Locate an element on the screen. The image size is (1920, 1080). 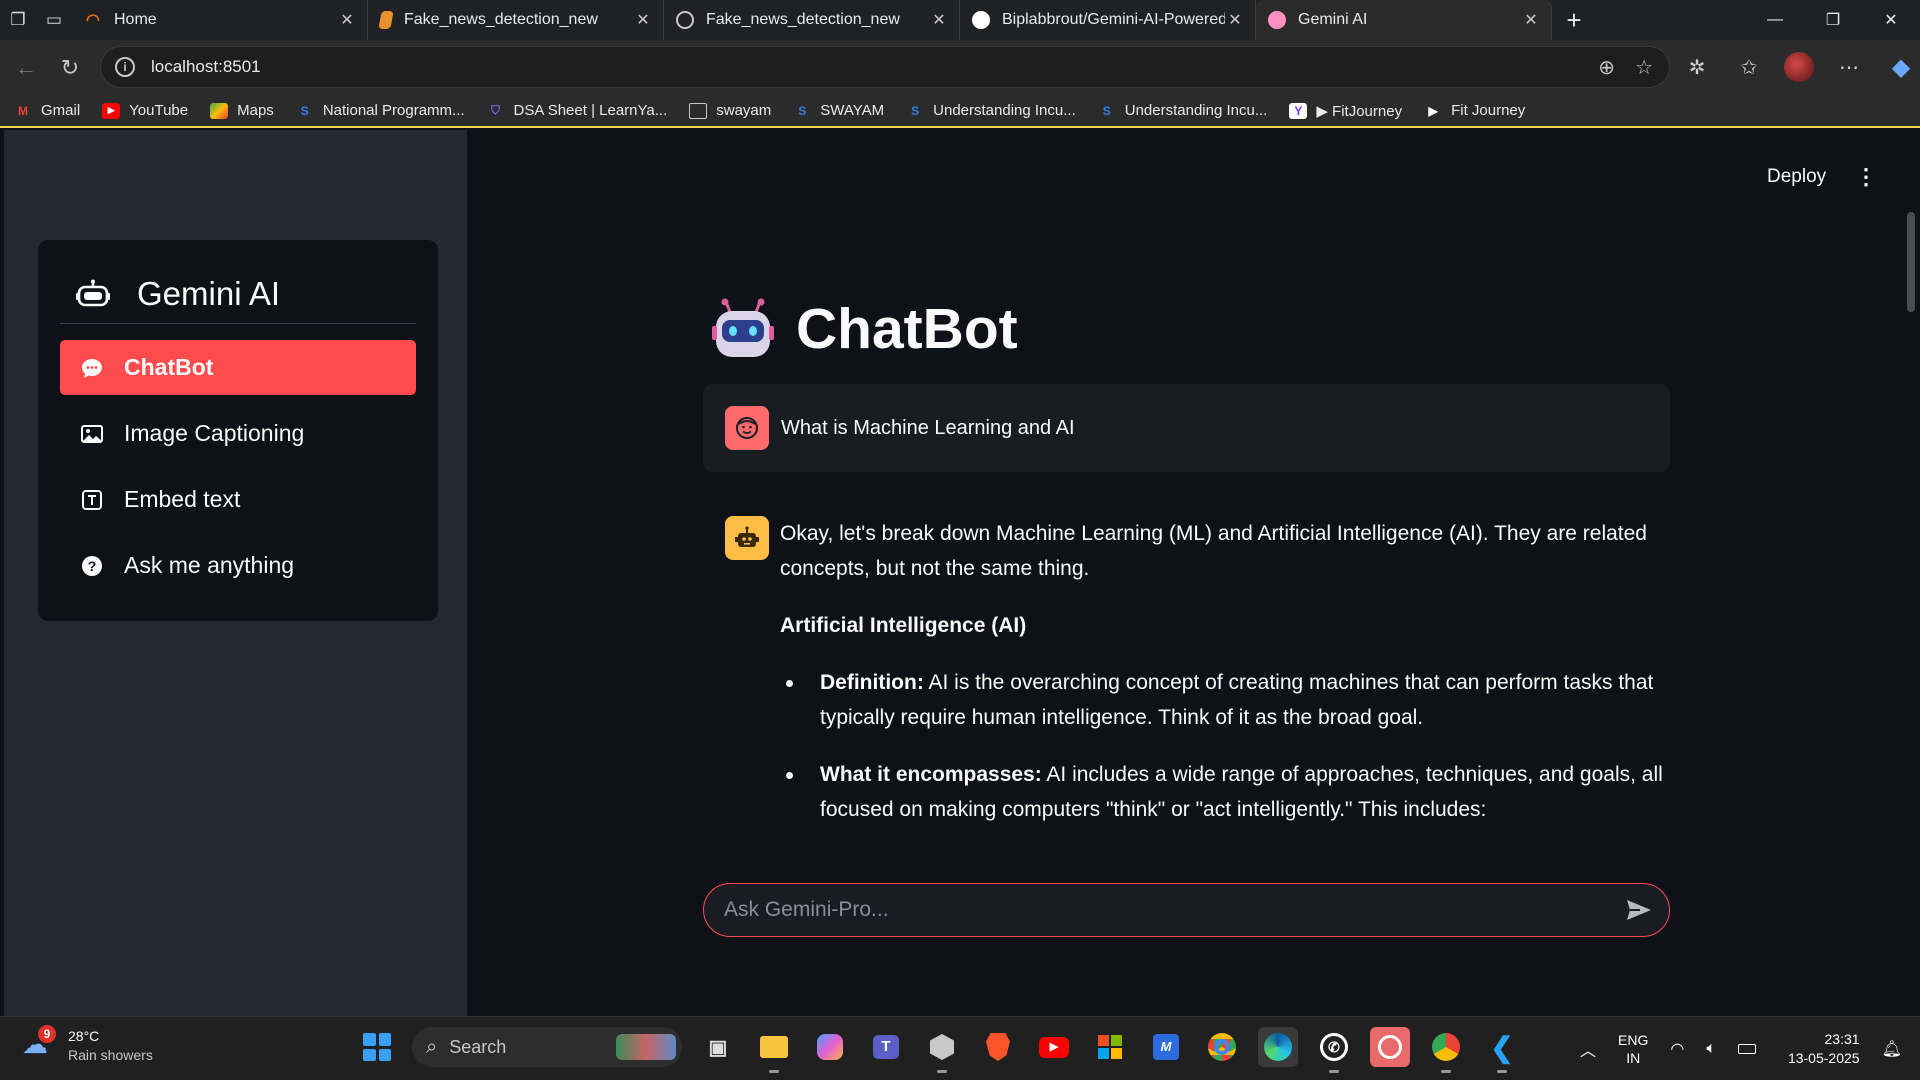
scrollbar is located at coordinates (1911, 262).